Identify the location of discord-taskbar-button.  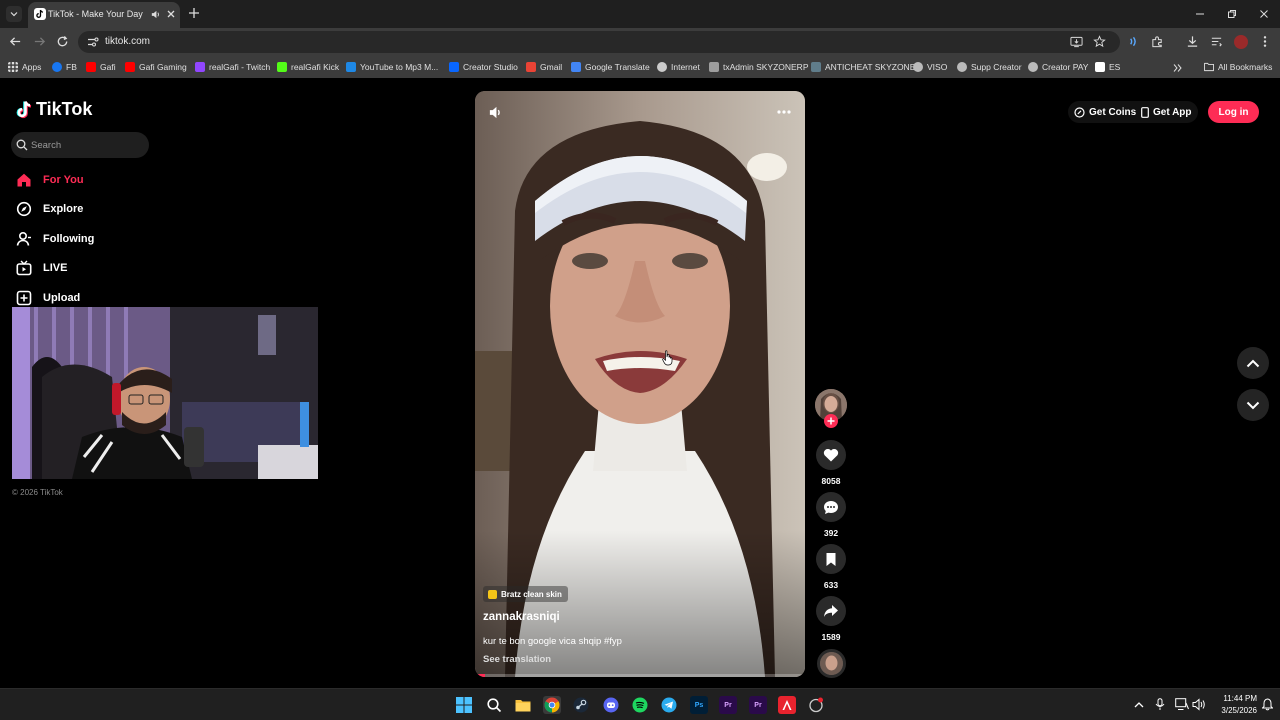
(611, 705).